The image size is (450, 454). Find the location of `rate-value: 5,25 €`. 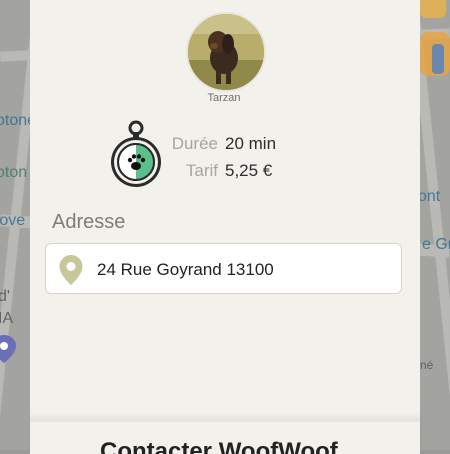

rate-value: 5,25 € is located at coordinates (249, 170).